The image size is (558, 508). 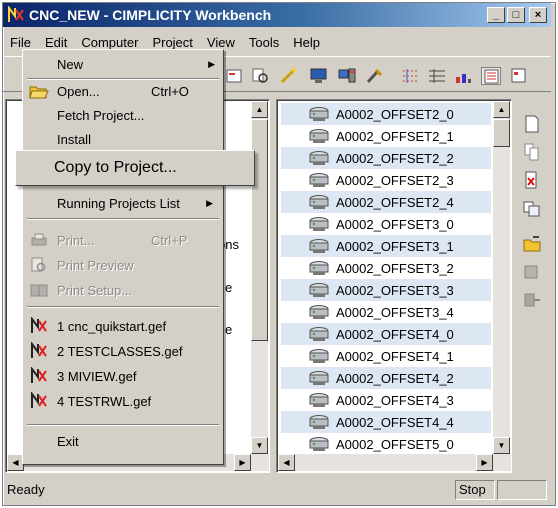 I want to click on menu-file: File, so click(x=20, y=42).